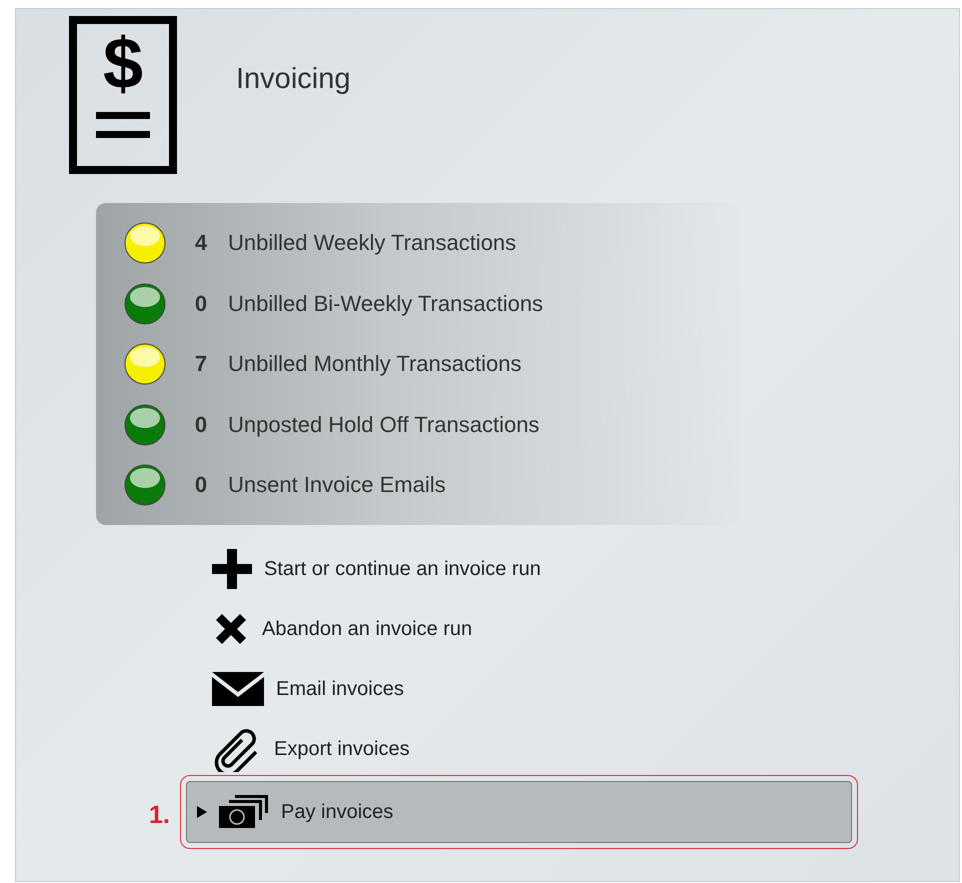 This screenshot has width=962, height=883. I want to click on status-label: Unsent Invoice Emails, so click(337, 485).